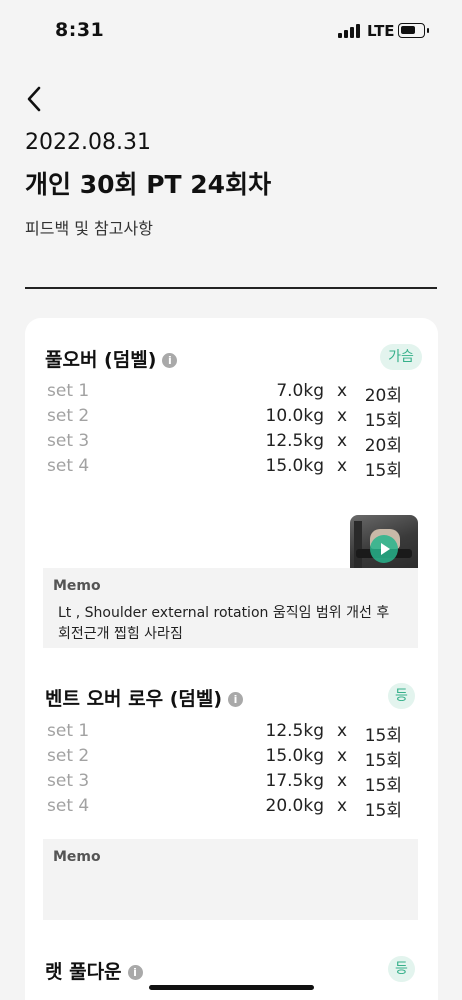  I want to click on memo-box: Memo, so click(230, 879).